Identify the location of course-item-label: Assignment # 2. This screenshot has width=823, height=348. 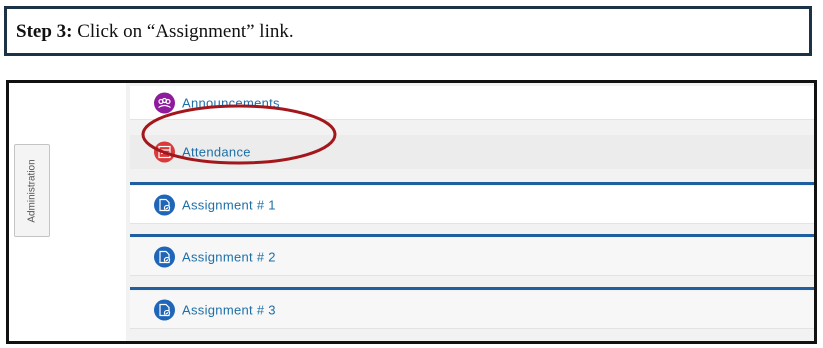
(229, 256).